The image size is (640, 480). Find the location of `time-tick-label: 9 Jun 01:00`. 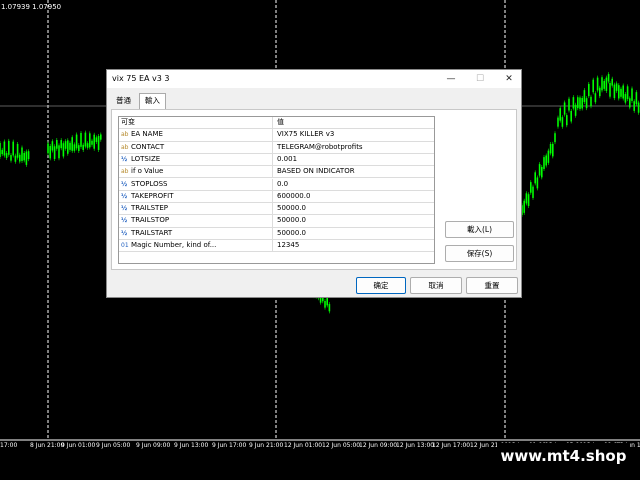

time-tick-label: 9 Jun 01:00 is located at coordinates (78, 445).